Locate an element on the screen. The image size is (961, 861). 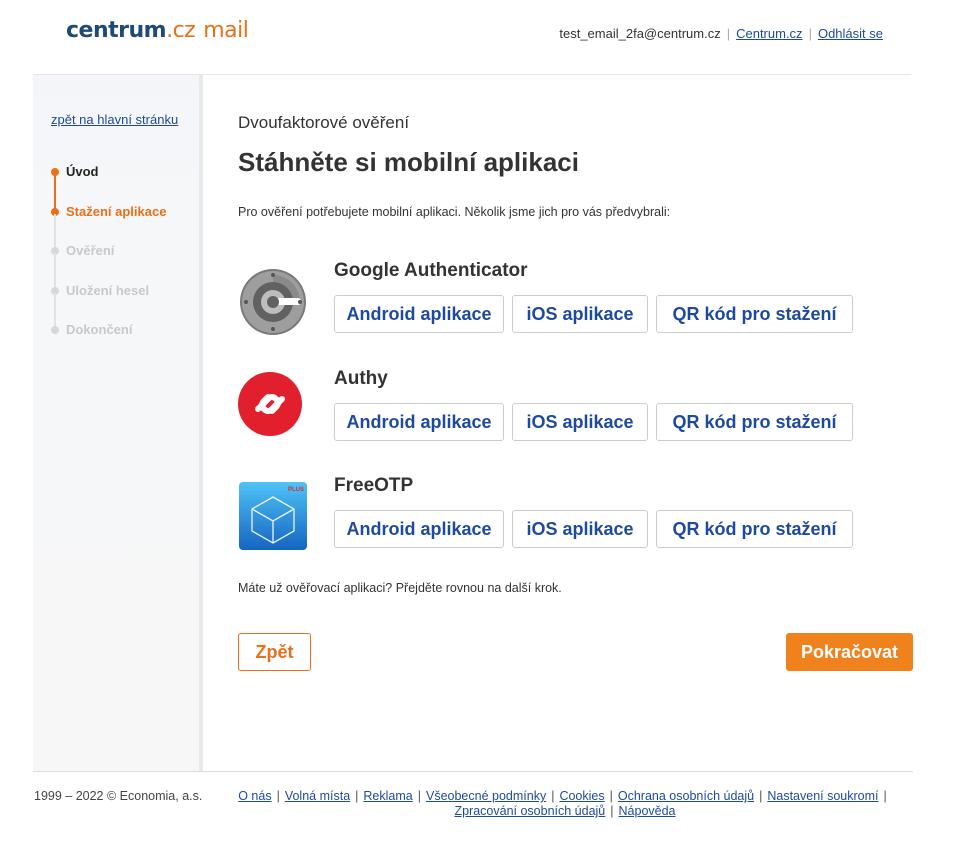
logo-tld: .cz is located at coordinates (181, 30).